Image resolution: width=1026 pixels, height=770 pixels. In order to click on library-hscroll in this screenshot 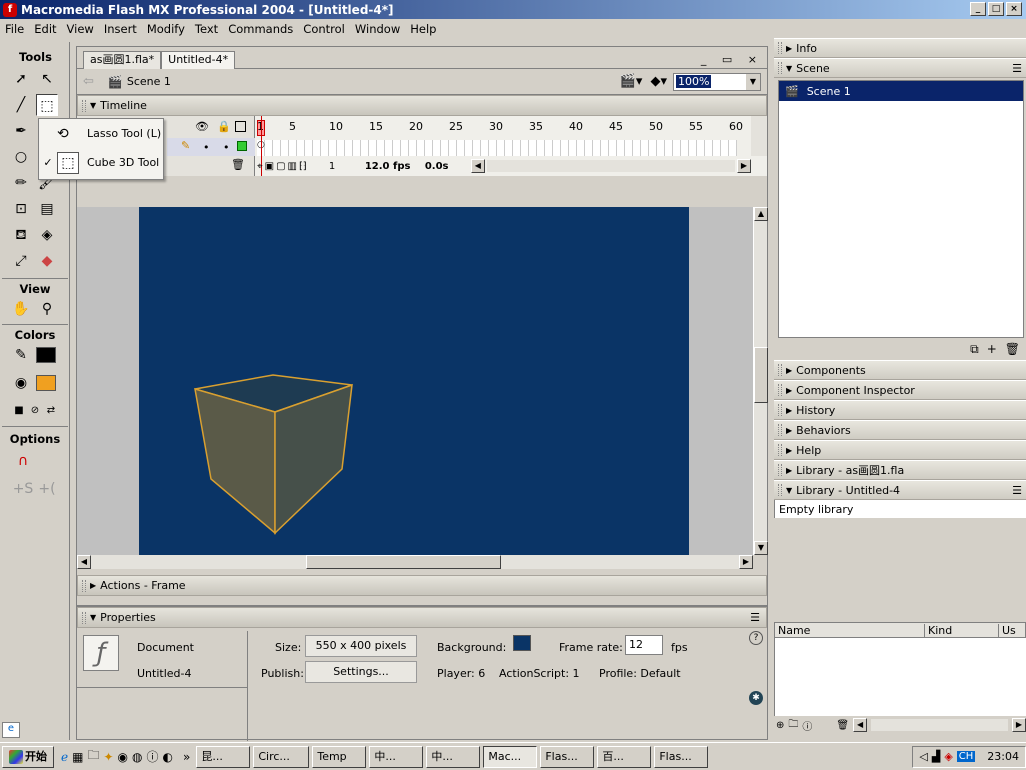, I will do `click(939, 725)`.